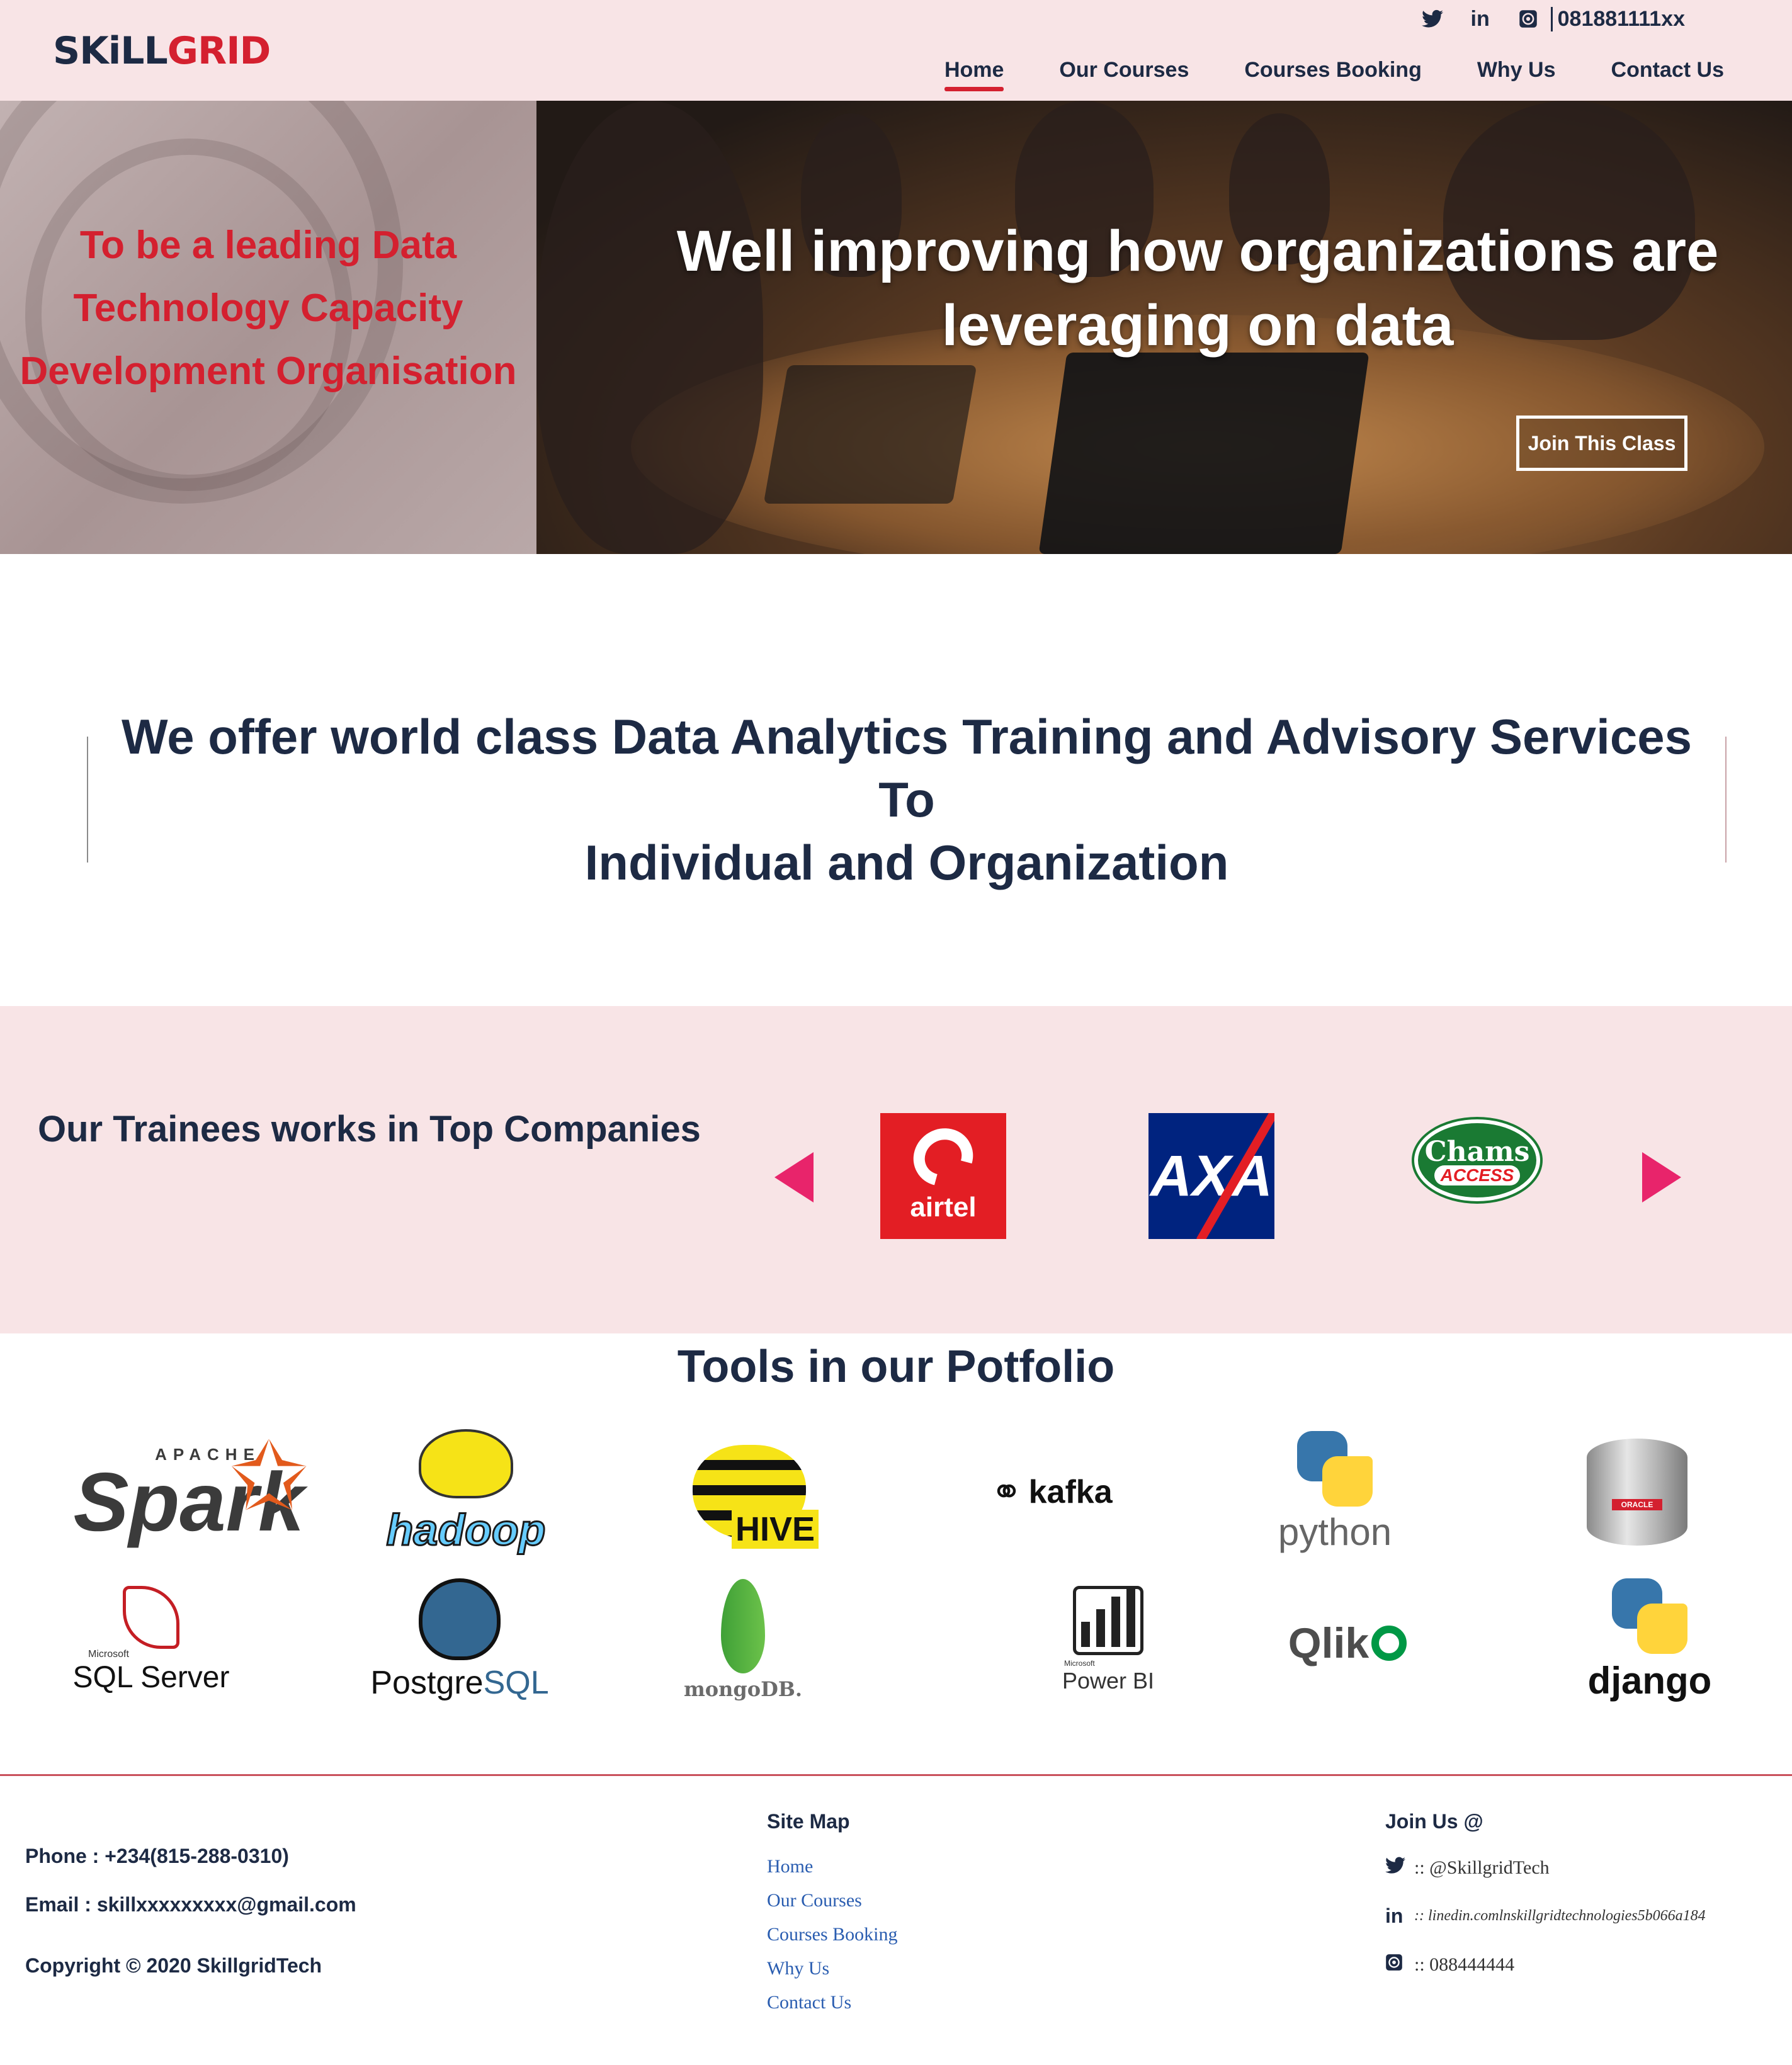 This screenshot has width=1792, height=2065. What do you see at coordinates (1545, 1964) in the screenshot?
I see `footer-whatsapp: :: 088444444` at bounding box center [1545, 1964].